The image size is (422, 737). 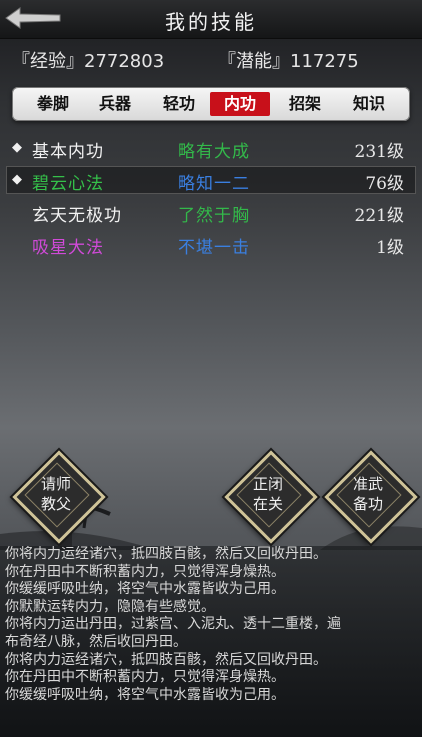 I want to click on skill-name: 基本内功, so click(x=68, y=152).